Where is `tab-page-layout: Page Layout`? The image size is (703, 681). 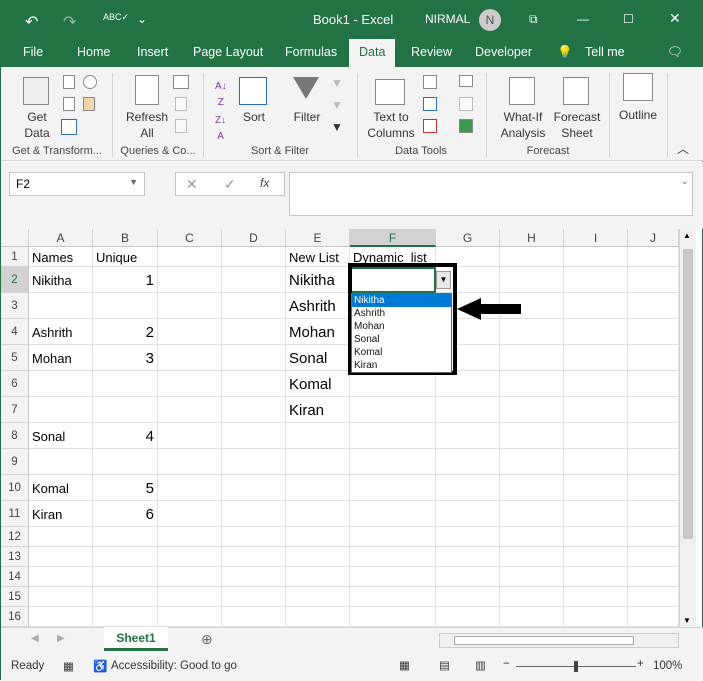 tab-page-layout: Page Layout is located at coordinates (228, 52).